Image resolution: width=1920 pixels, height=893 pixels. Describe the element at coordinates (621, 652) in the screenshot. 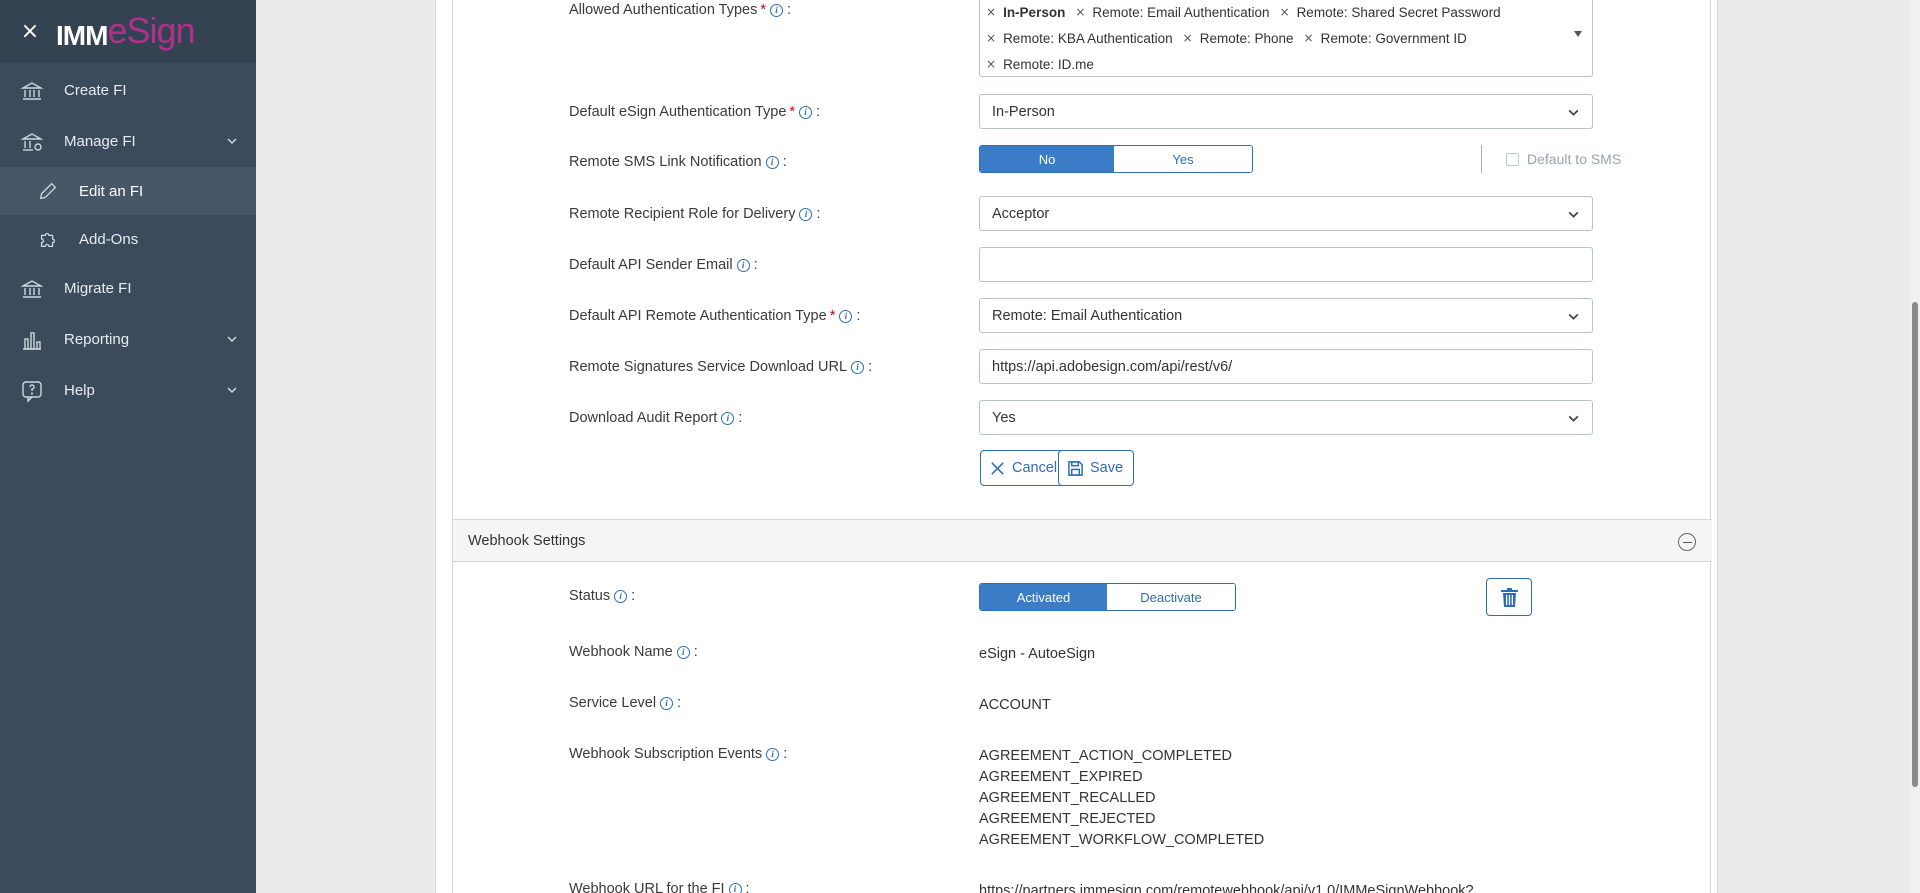

I see `label-text: Webhook Name` at that location.